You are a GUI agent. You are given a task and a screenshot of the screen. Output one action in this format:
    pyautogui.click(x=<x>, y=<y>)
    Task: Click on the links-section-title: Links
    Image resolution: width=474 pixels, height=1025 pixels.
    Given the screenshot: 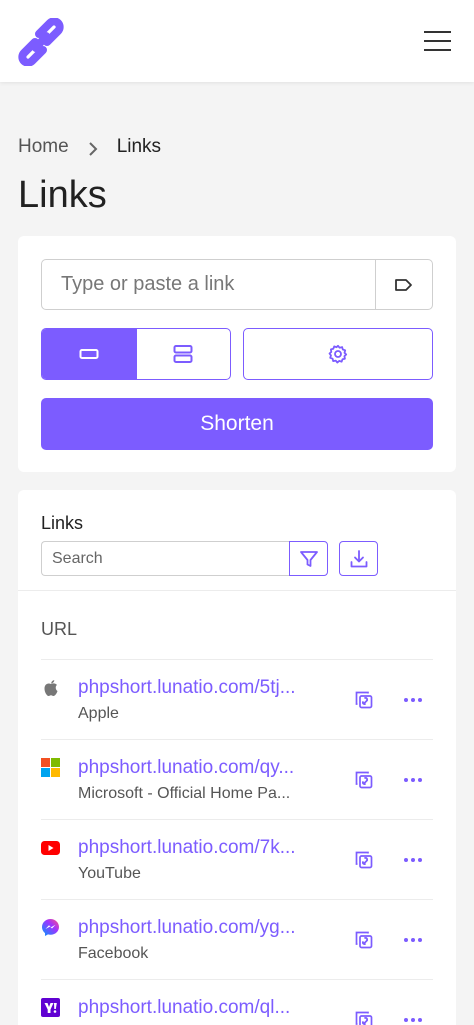 What is the action you would take?
    pyautogui.click(x=62, y=523)
    